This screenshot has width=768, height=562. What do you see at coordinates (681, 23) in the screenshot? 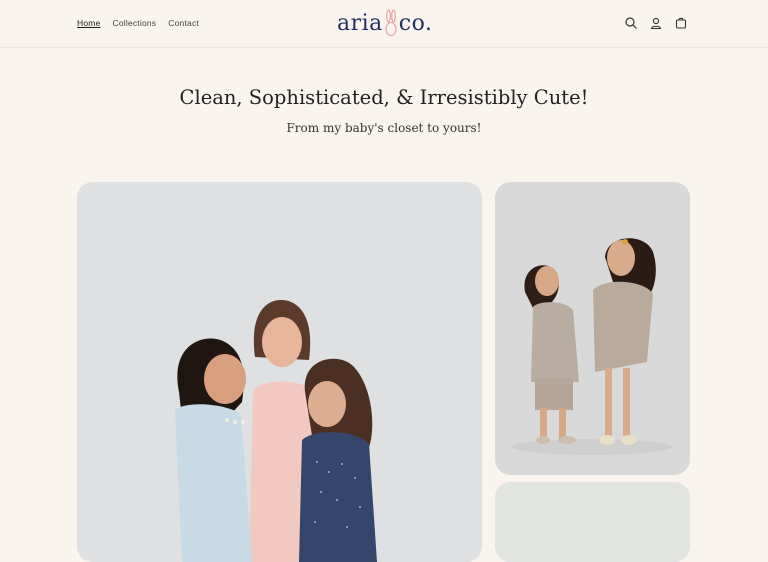
I see `cart-icon` at bounding box center [681, 23].